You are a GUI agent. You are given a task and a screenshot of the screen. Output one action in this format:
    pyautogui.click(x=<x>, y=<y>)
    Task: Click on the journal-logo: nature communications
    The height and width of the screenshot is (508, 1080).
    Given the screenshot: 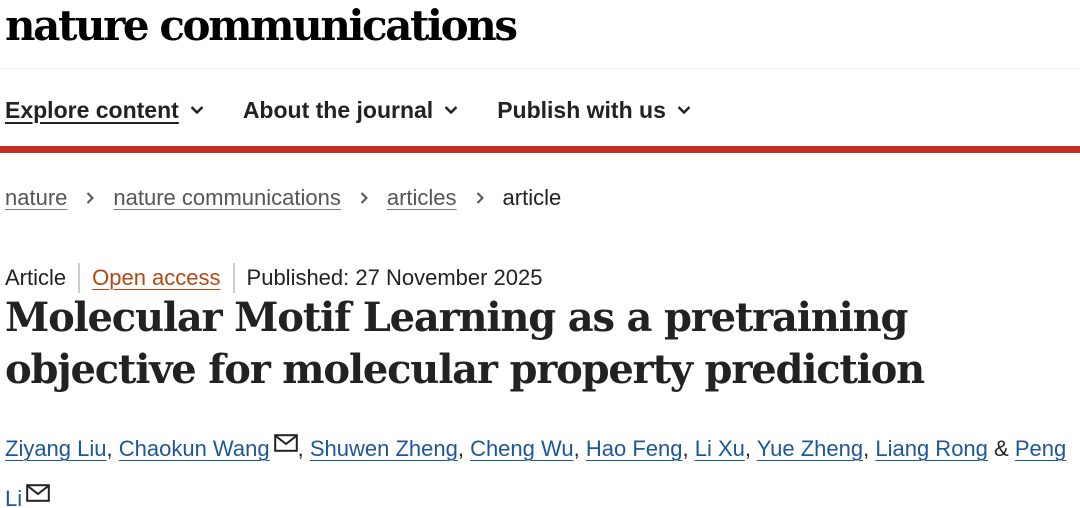 What is the action you would take?
    pyautogui.click(x=261, y=27)
    